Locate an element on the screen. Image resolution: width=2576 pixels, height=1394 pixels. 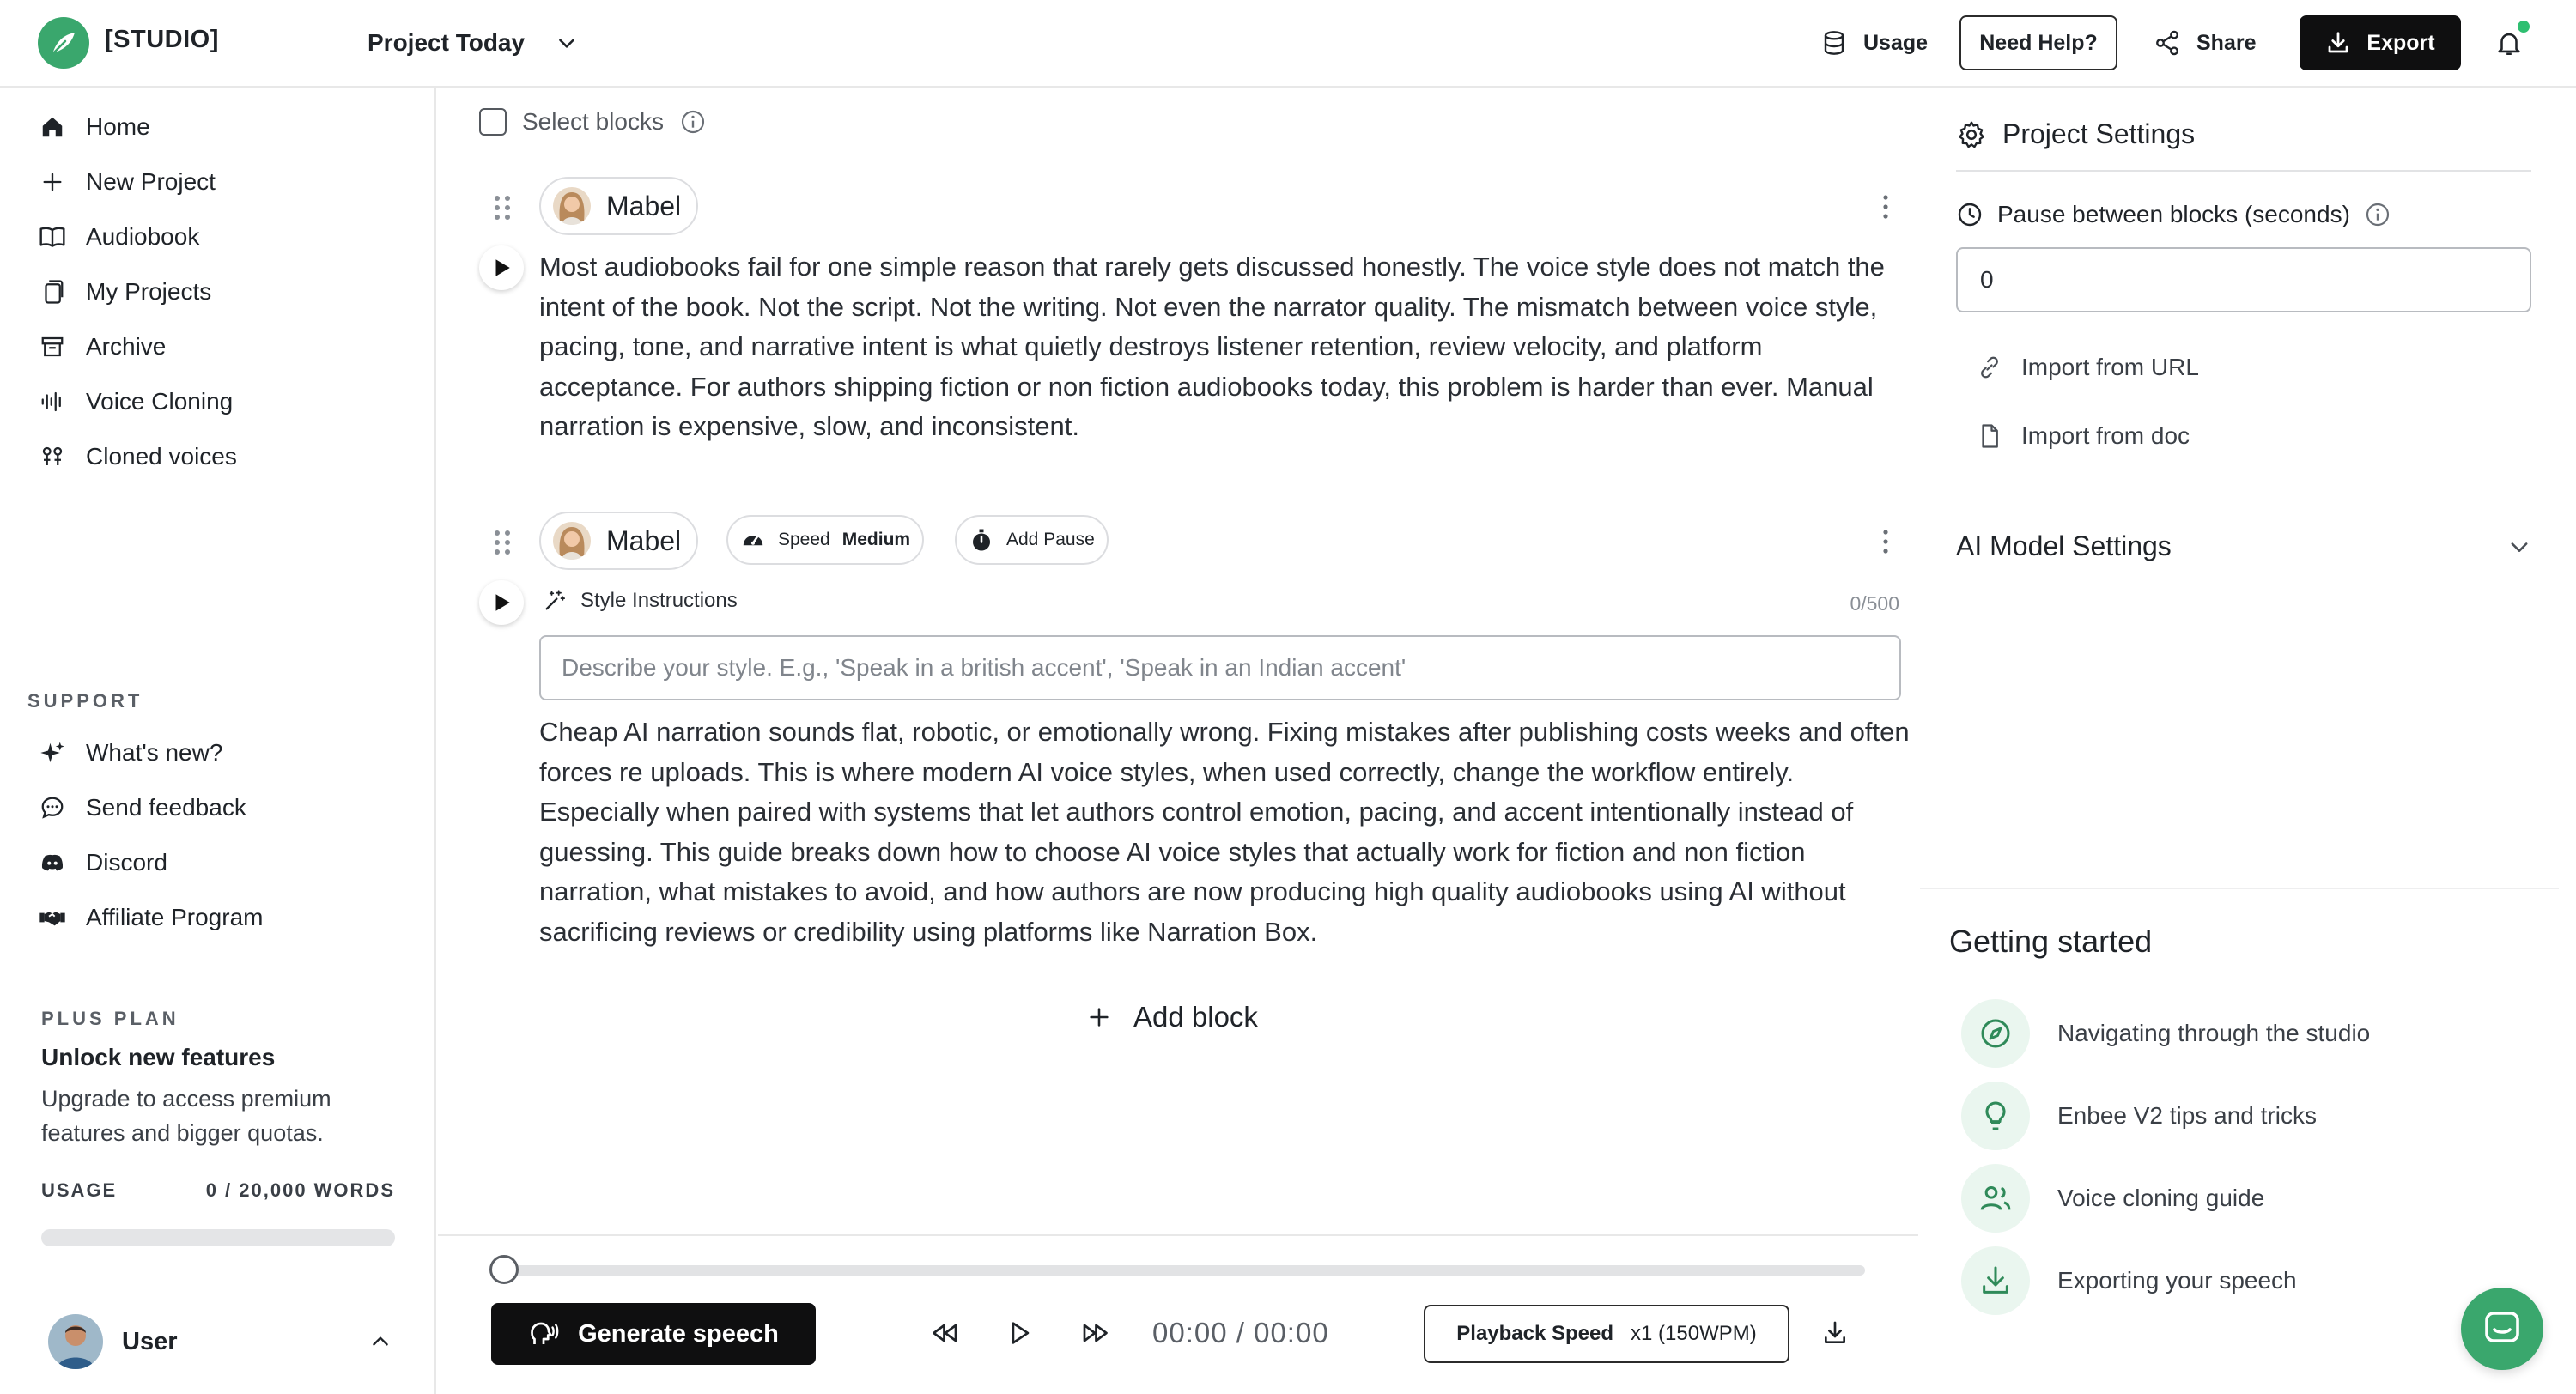
plan-label: PLUS PLAN is located at coordinates (110, 1018).